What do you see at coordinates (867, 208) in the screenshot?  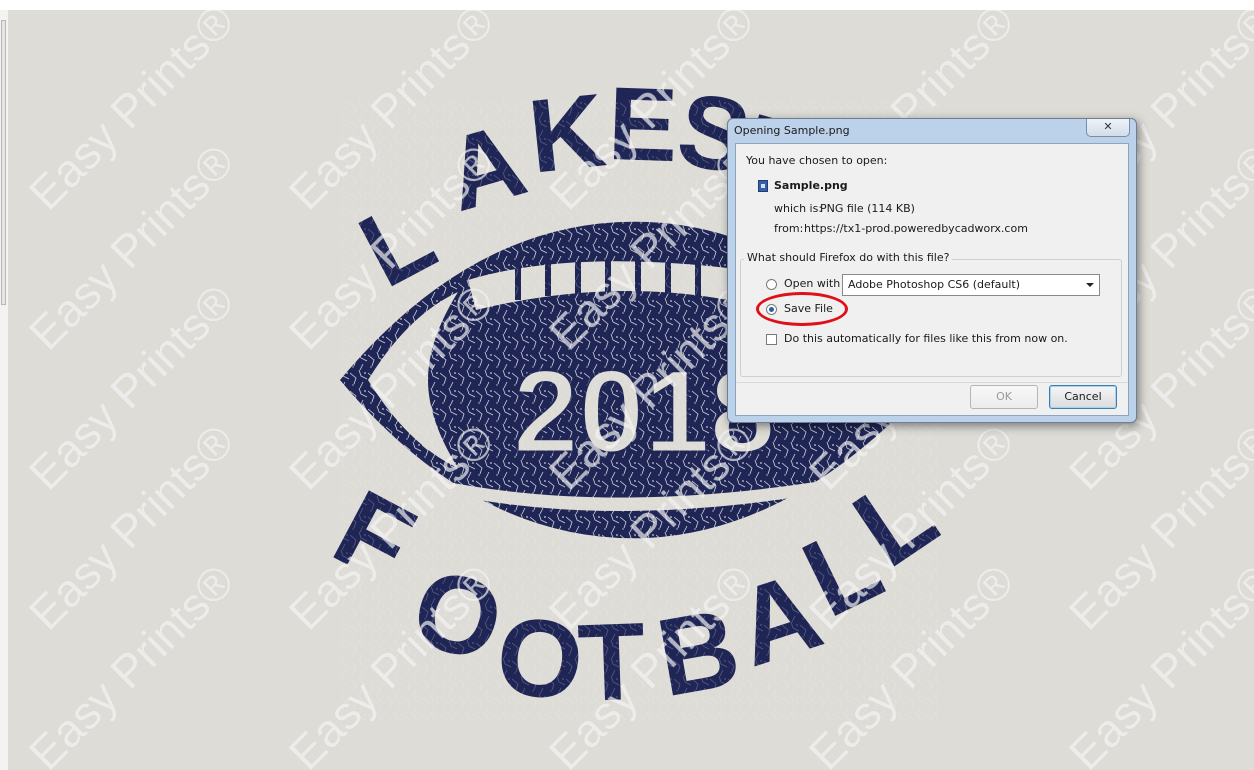 I see `which-is-value: PNG file (114 KB)` at bounding box center [867, 208].